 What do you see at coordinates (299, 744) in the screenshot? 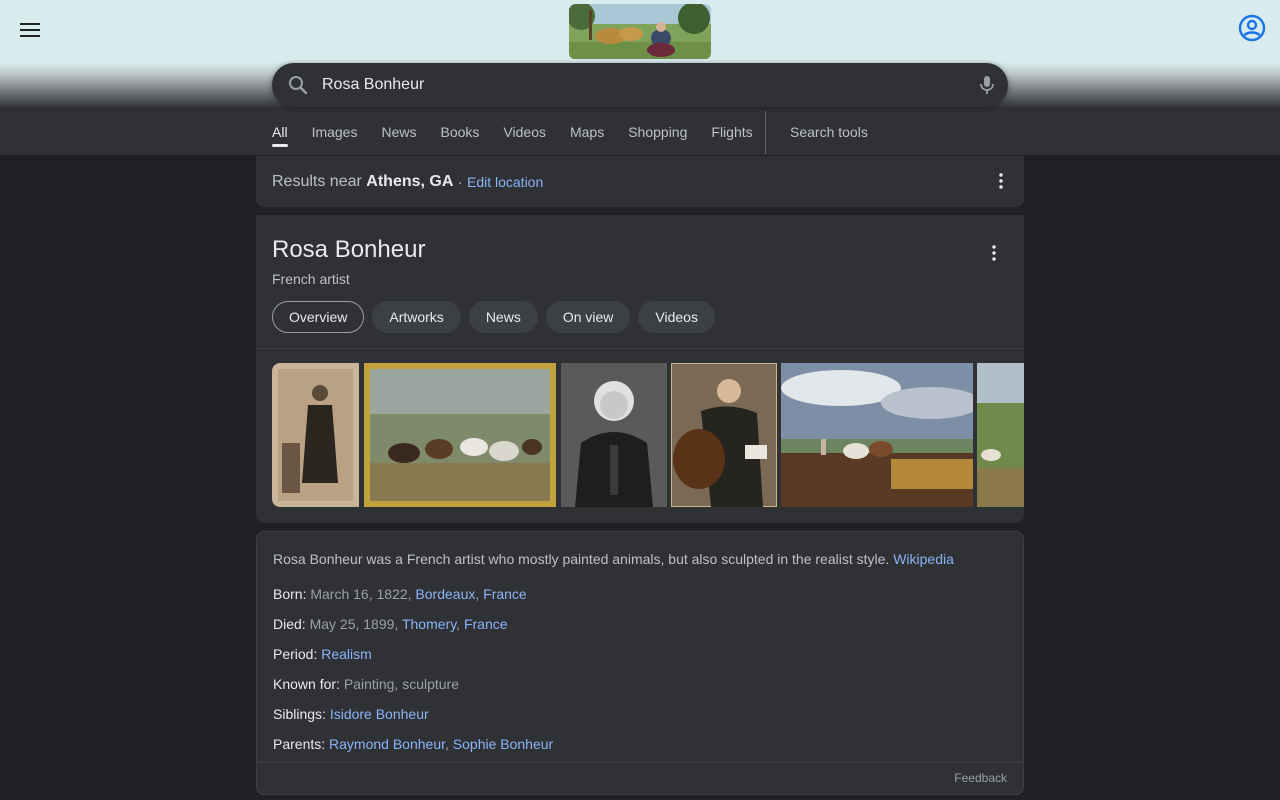
I see `fact-label: Parents:` at bounding box center [299, 744].